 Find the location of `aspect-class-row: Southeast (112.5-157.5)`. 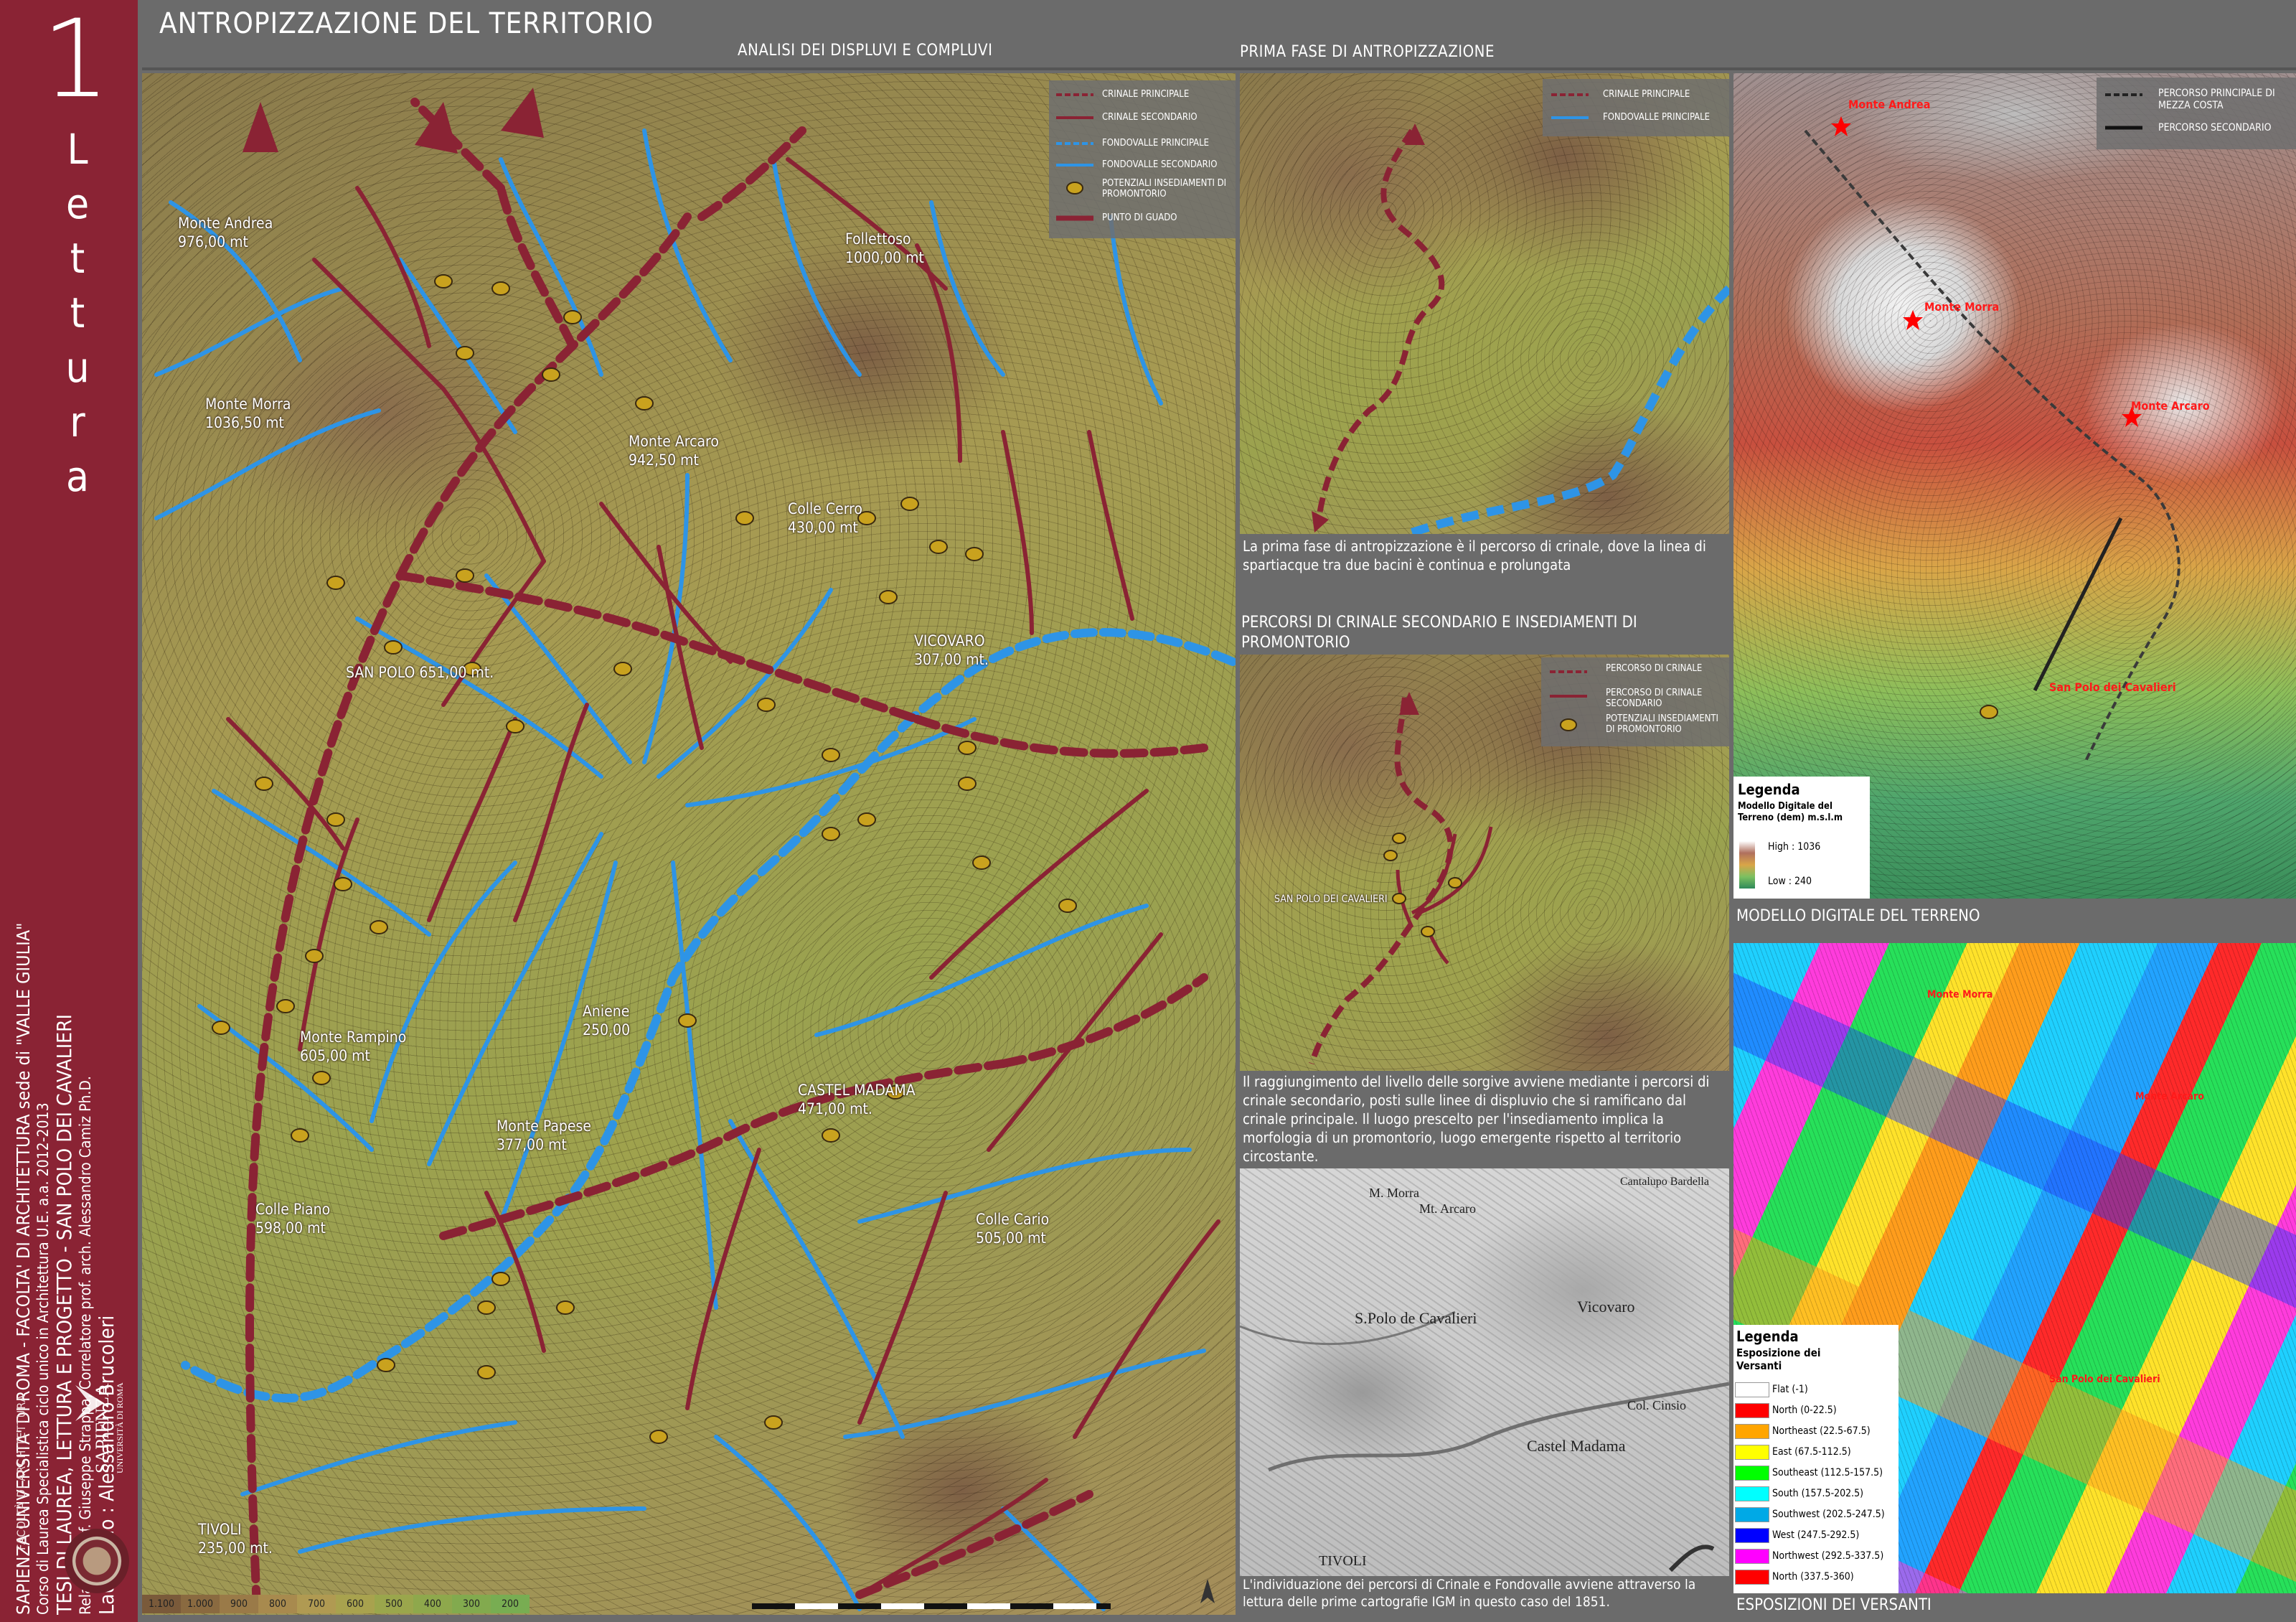

aspect-class-row: Southeast (112.5-157.5) is located at coordinates (1816, 1473).